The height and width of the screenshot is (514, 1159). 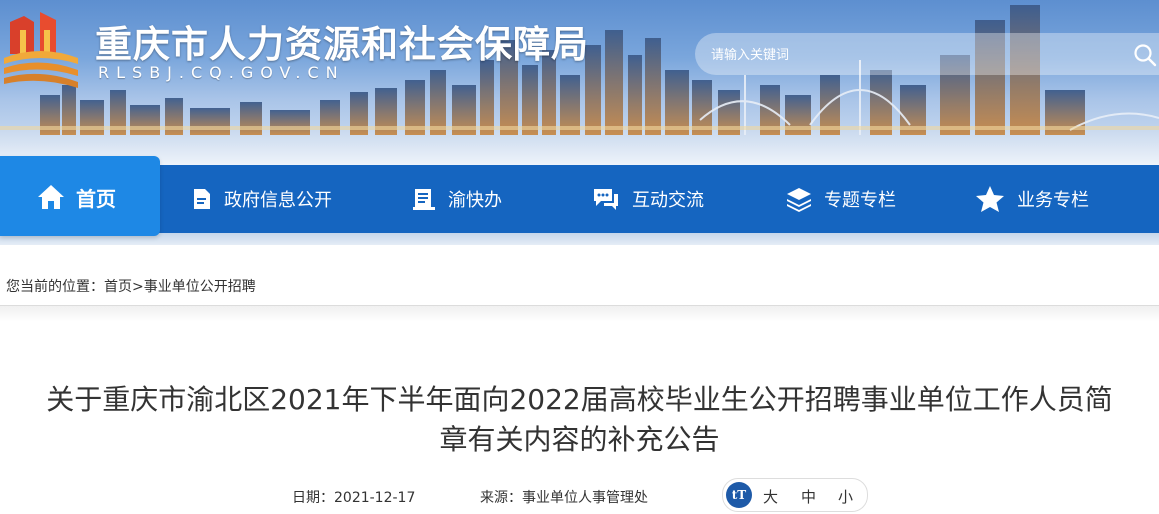 What do you see at coordinates (342, 41) in the screenshot?
I see `site-title: 重庆市人力资源和社会保障局` at bounding box center [342, 41].